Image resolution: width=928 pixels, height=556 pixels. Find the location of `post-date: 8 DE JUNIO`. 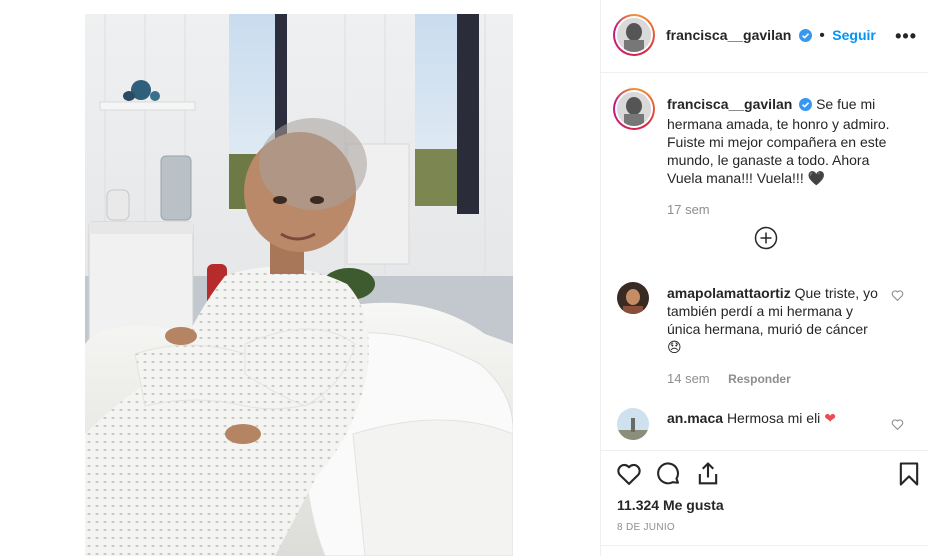

post-date: 8 DE JUNIO is located at coordinates (646, 527).